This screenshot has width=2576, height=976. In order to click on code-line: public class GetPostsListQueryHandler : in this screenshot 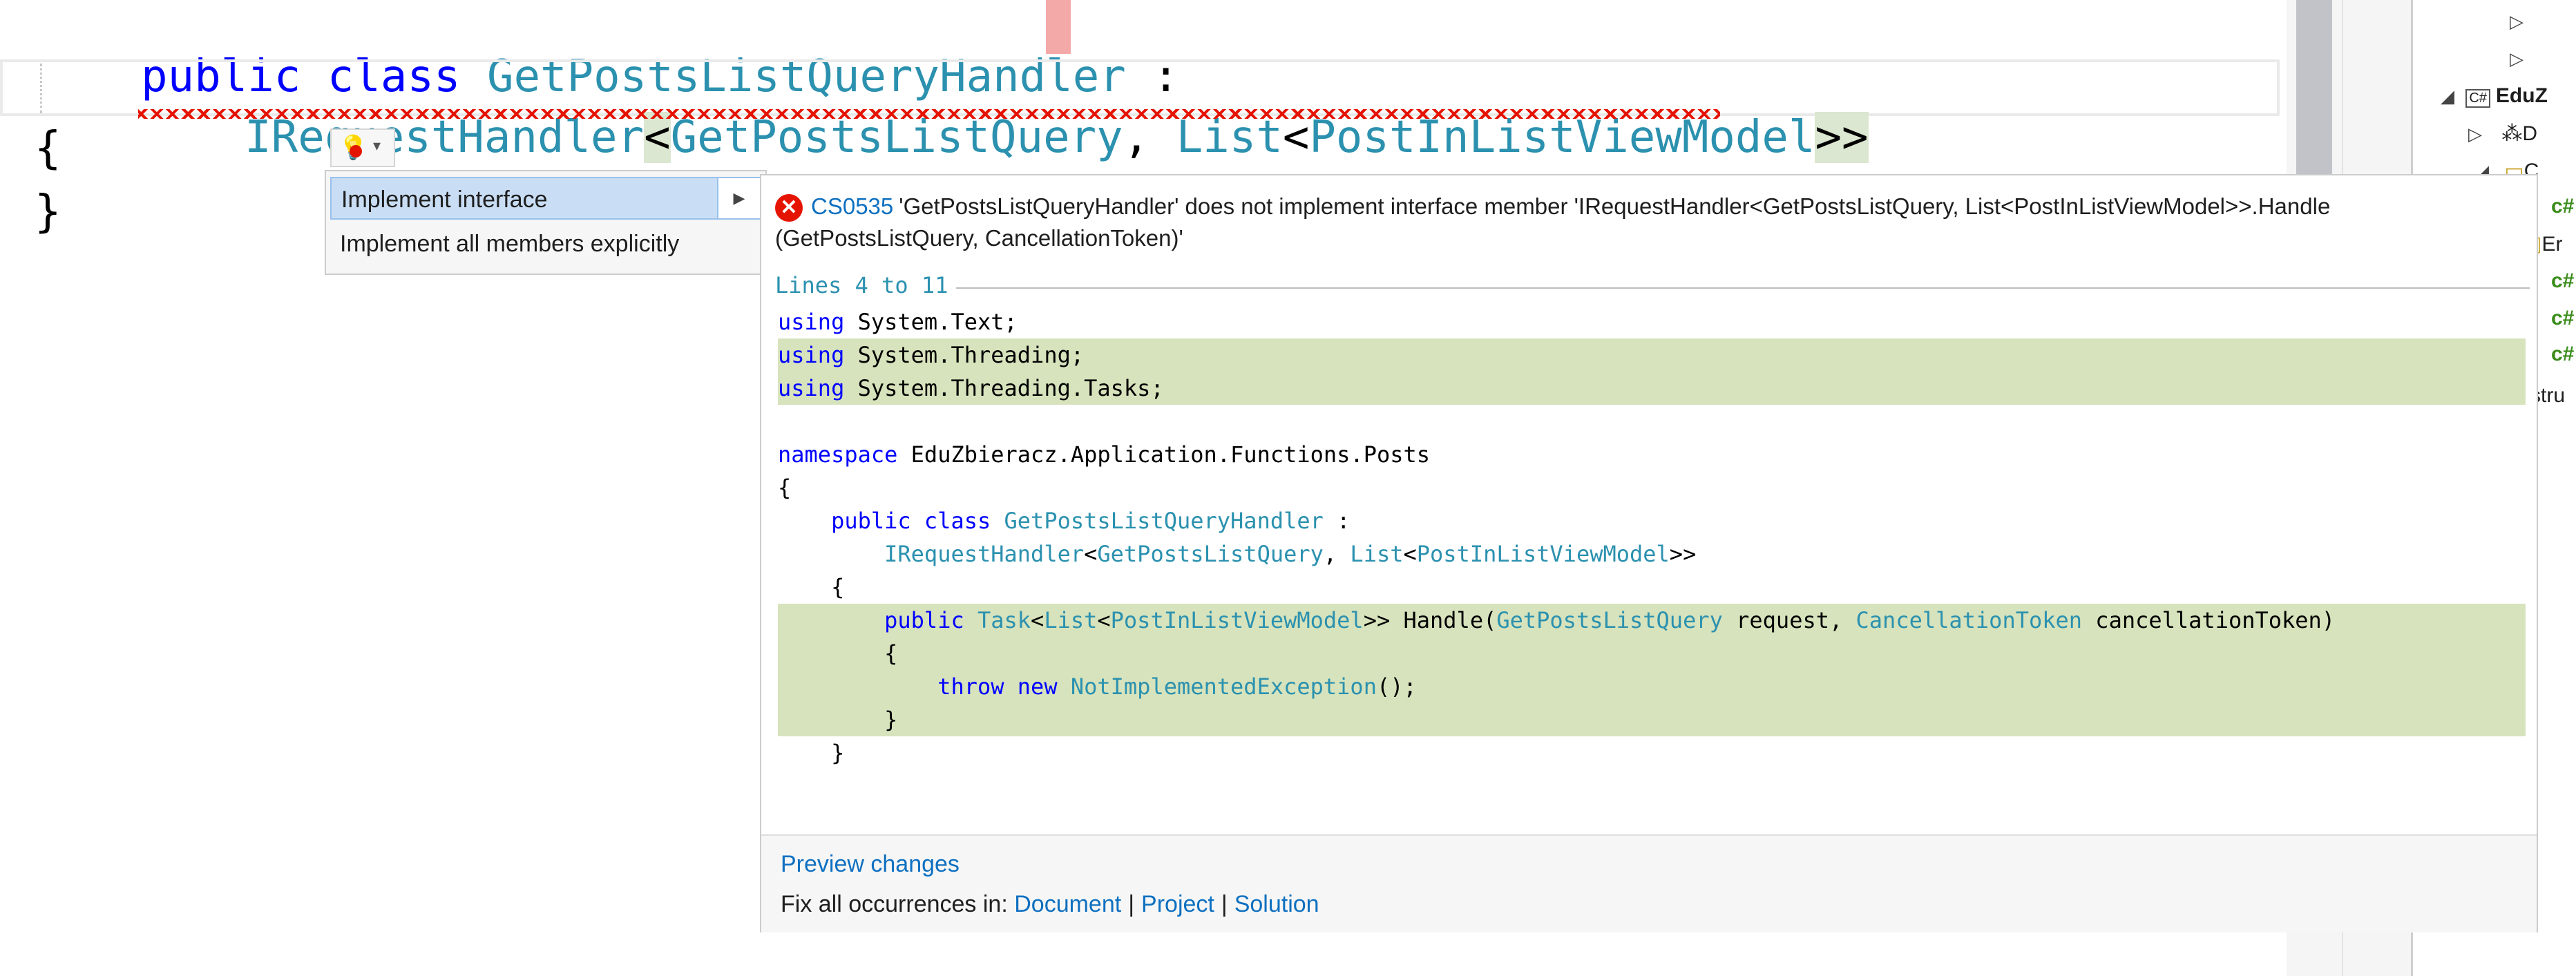, I will do `click(1652, 521)`.